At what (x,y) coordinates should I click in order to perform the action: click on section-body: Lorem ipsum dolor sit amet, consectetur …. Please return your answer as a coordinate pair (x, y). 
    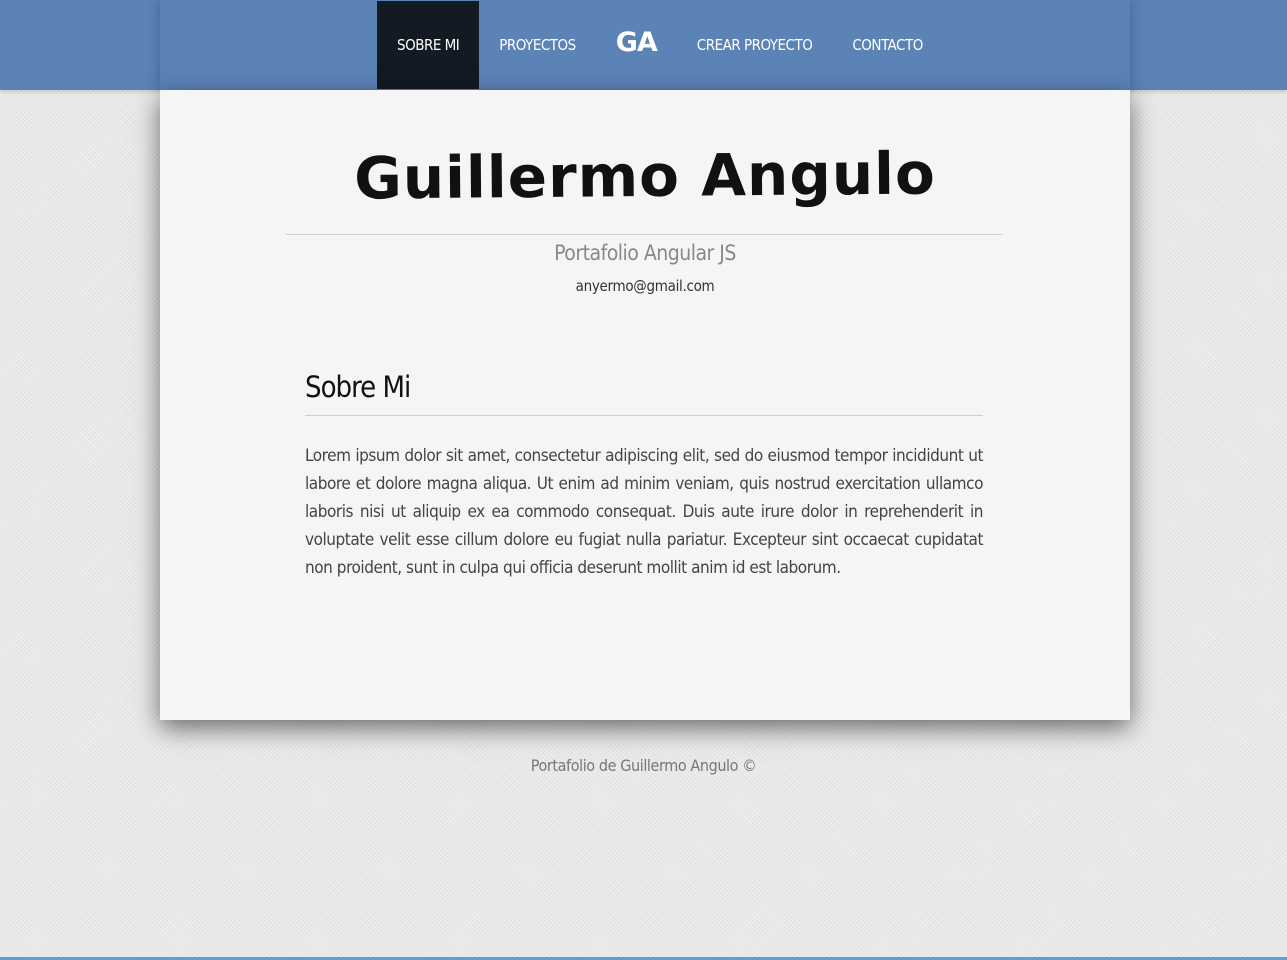
    Looking at the image, I should click on (644, 512).